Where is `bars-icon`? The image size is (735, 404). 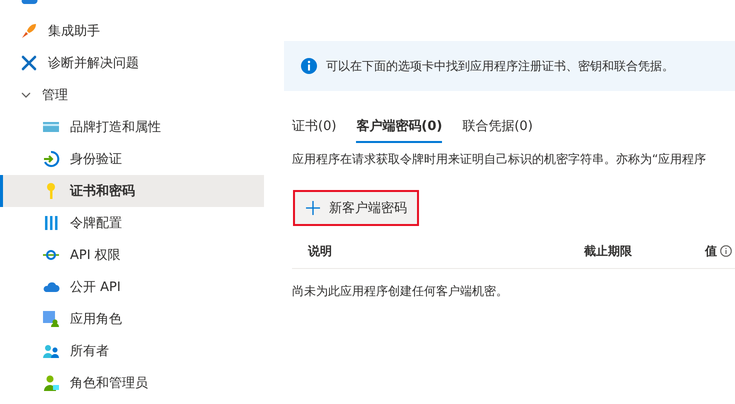 bars-icon is located at coordinates (51, 223).